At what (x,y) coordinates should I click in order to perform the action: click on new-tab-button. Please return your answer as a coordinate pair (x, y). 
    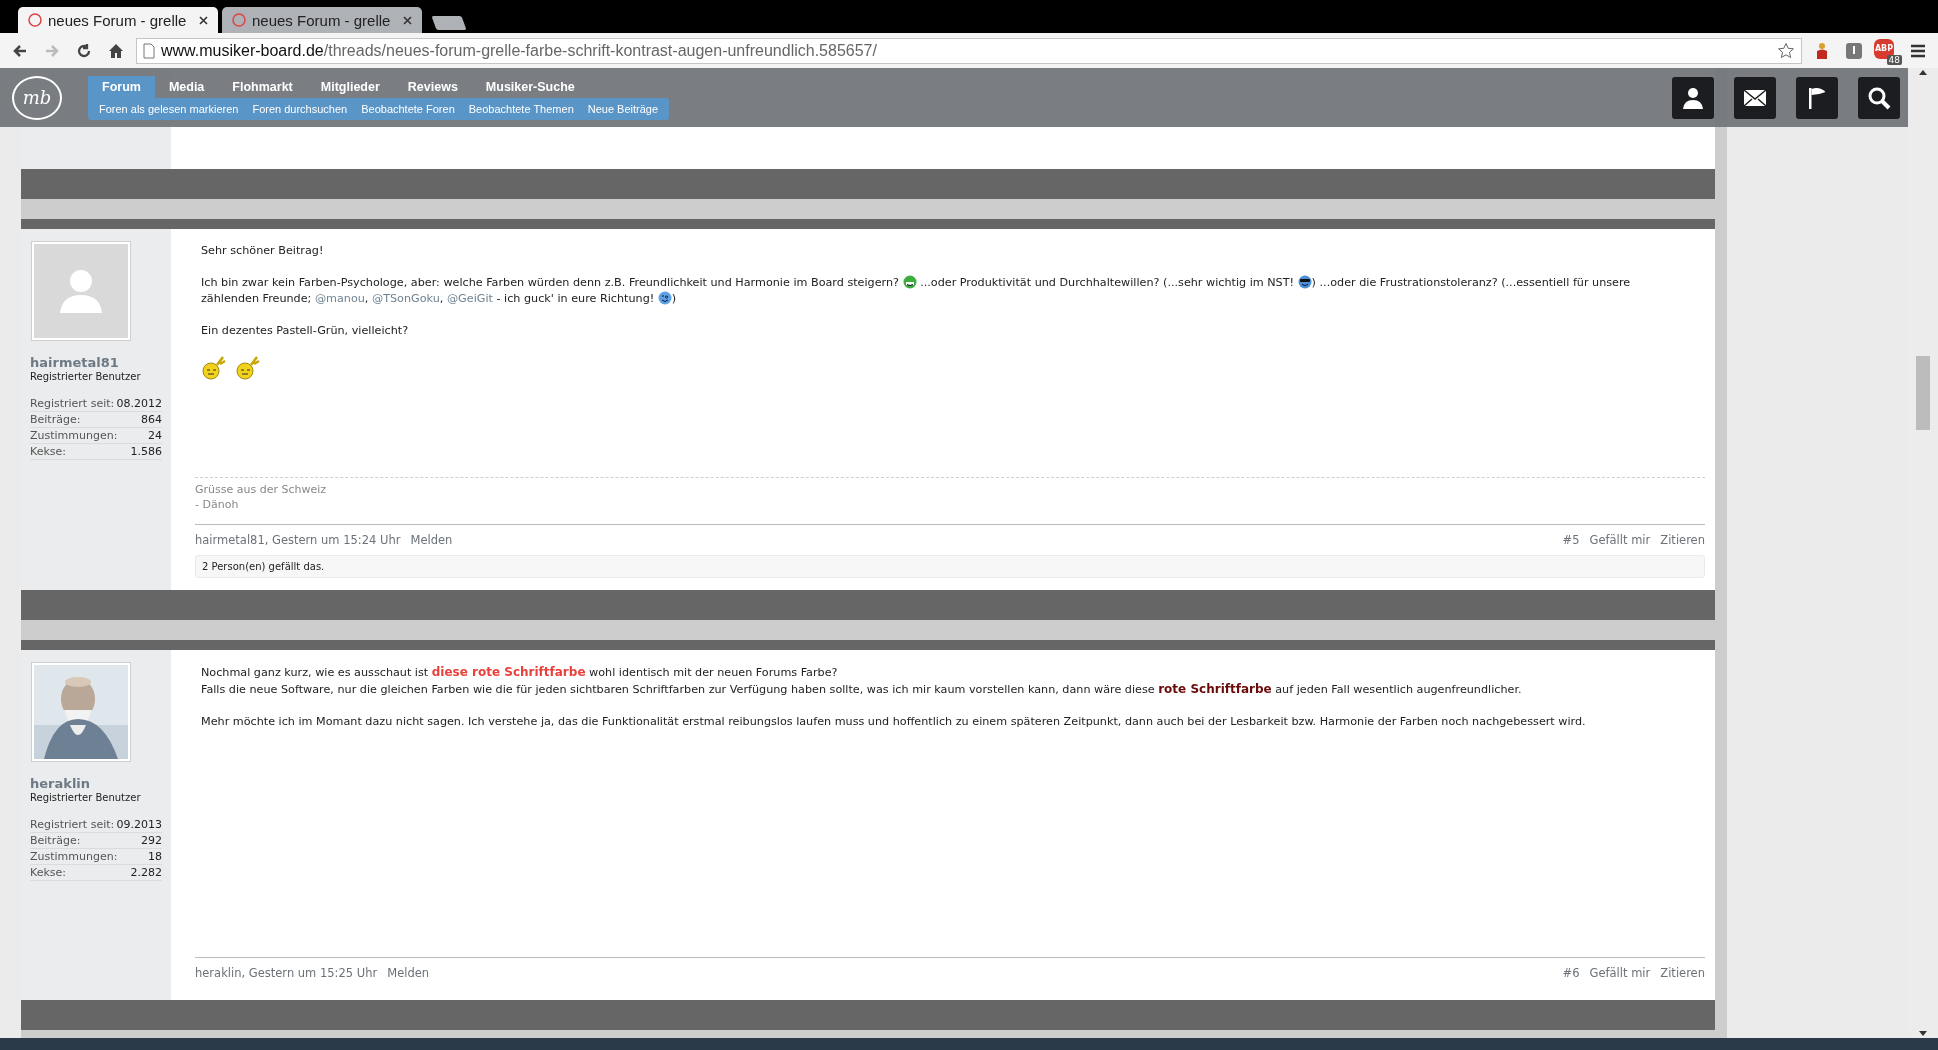
    Looking at the image, I should click on (449, 23).